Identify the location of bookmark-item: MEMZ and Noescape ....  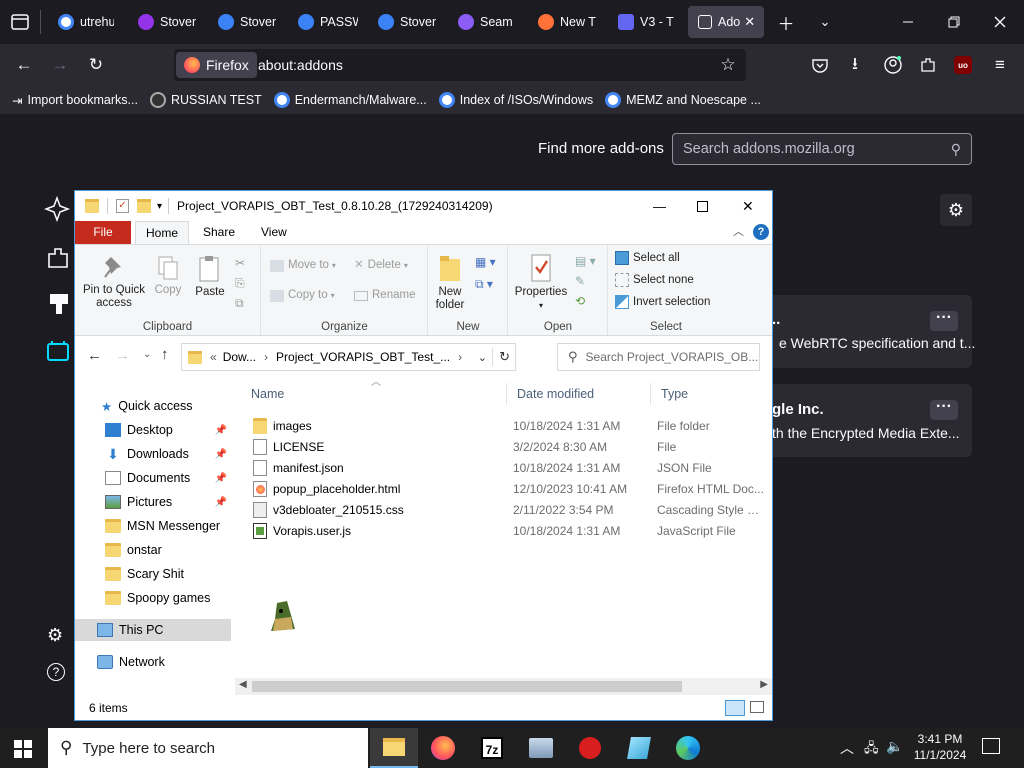
(683, 100).